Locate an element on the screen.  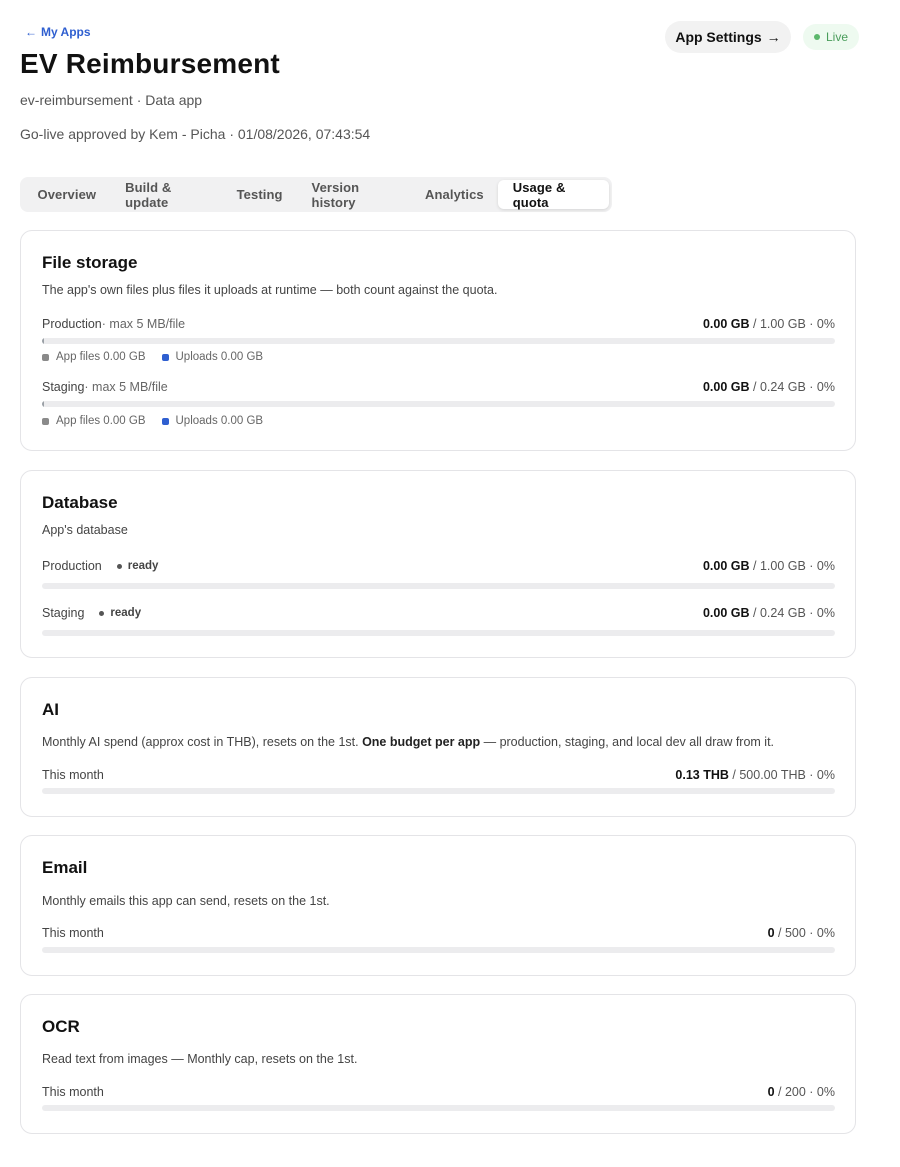
storage-production-progress is located at coordinates (438, 341).